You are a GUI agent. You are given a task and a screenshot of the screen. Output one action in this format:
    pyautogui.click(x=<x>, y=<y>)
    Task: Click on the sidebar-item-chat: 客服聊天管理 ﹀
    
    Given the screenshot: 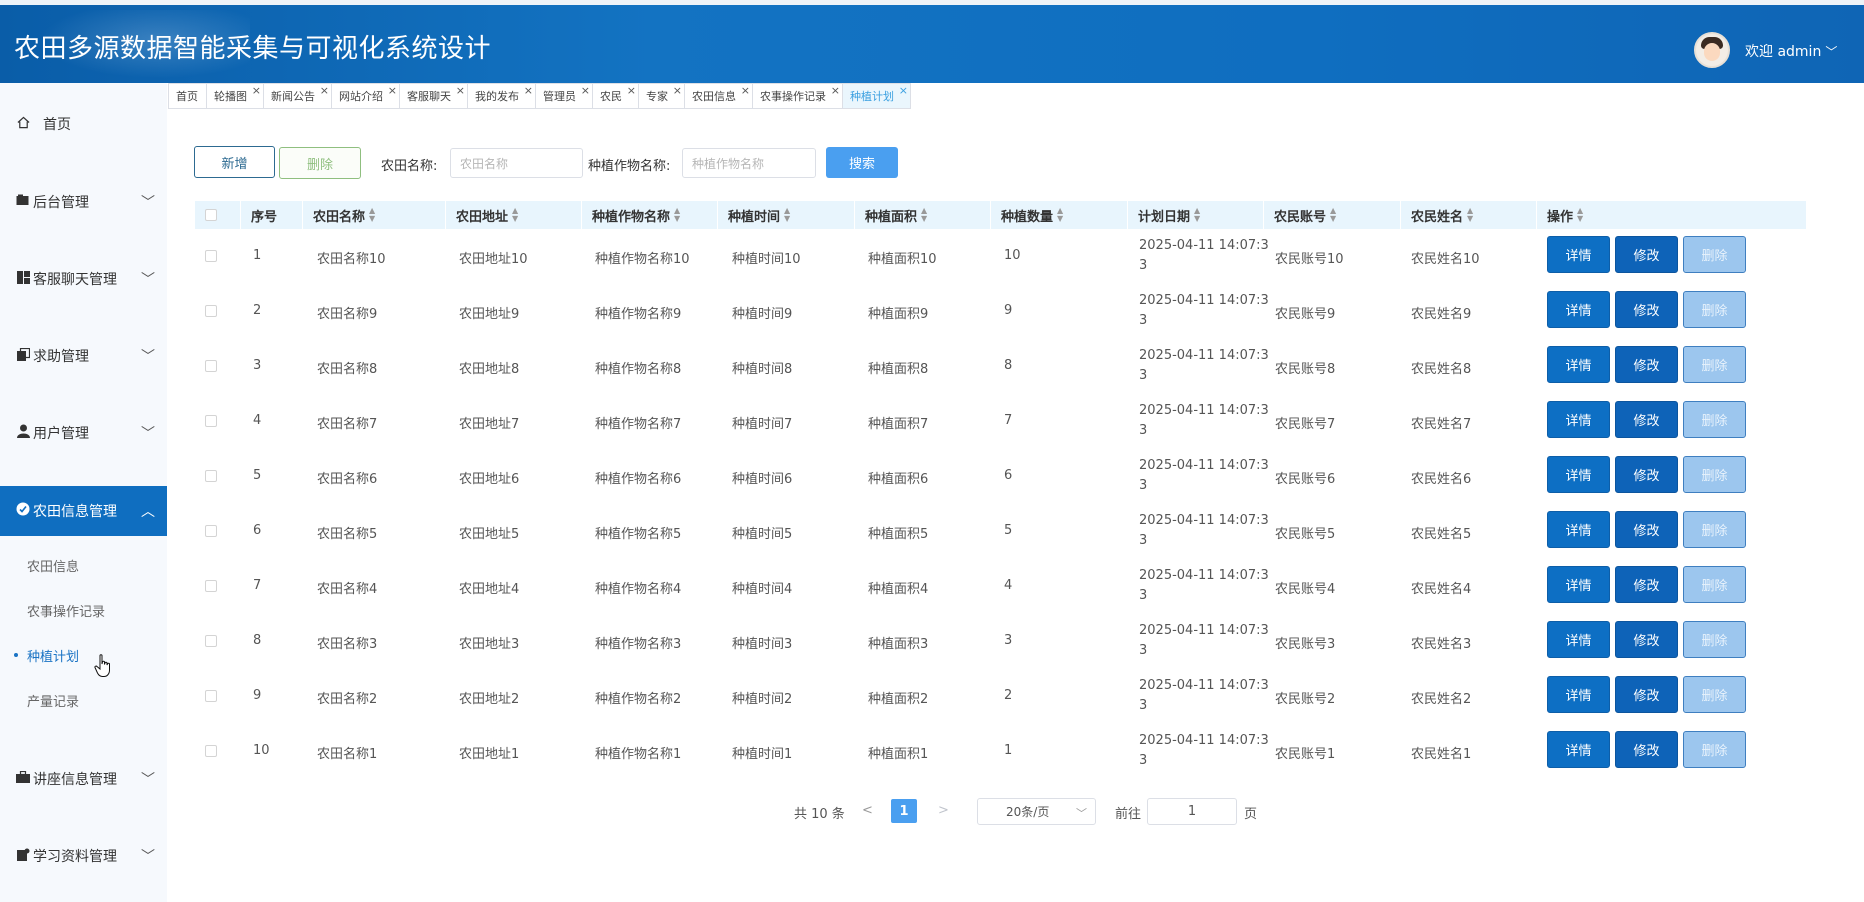 What is the action you would take?
    pyautogui.click(x=83, y=279)
    